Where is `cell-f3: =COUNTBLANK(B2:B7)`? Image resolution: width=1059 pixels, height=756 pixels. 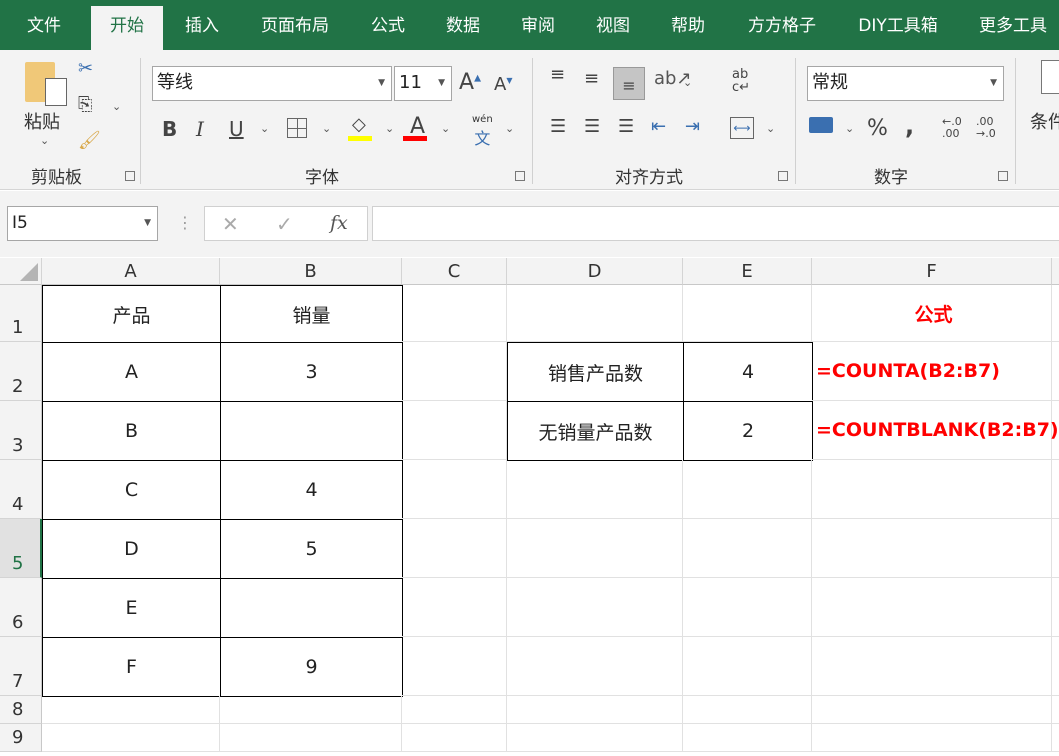 cell-f3: =COUNTBLANK(B2:B7) is located at coordinates (935, 430).